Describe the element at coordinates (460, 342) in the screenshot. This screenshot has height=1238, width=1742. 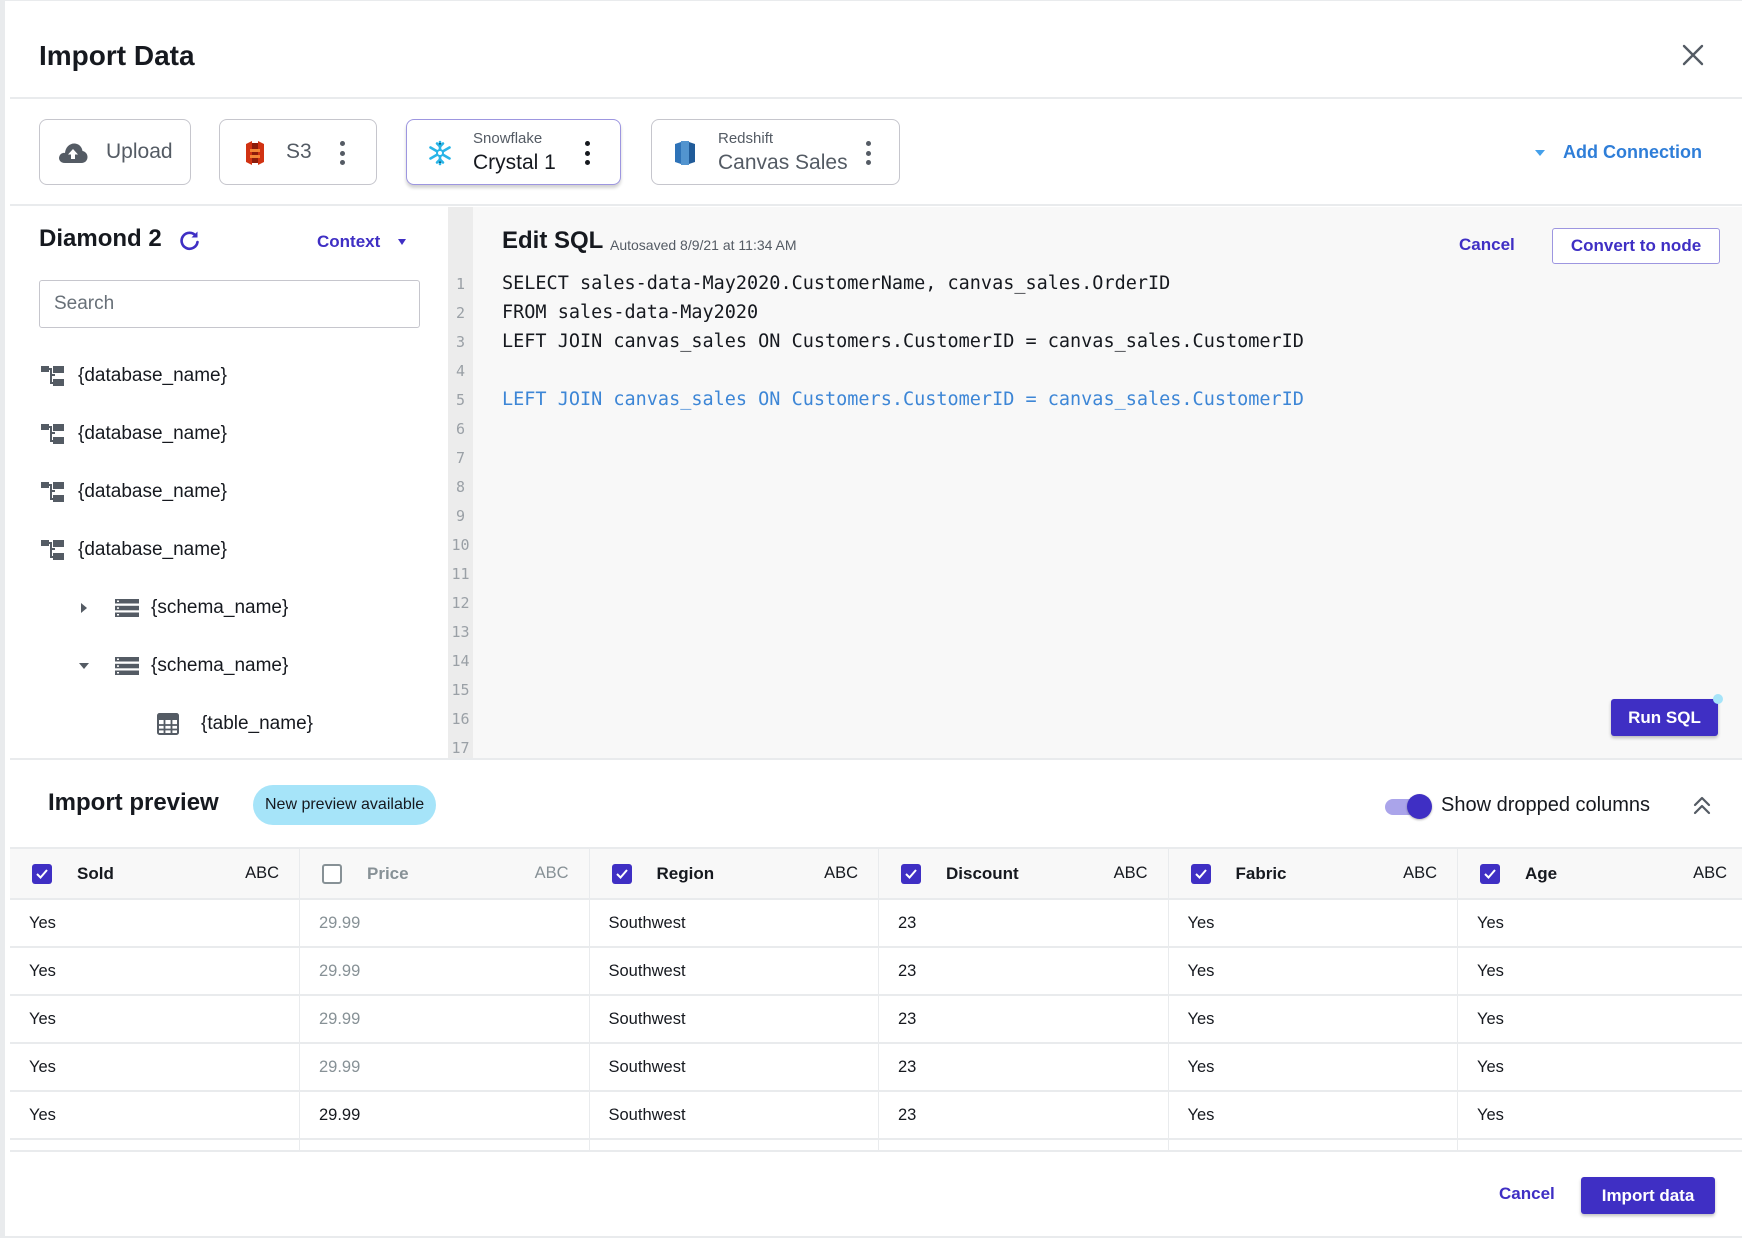
I see `line-number: 3` at that location.